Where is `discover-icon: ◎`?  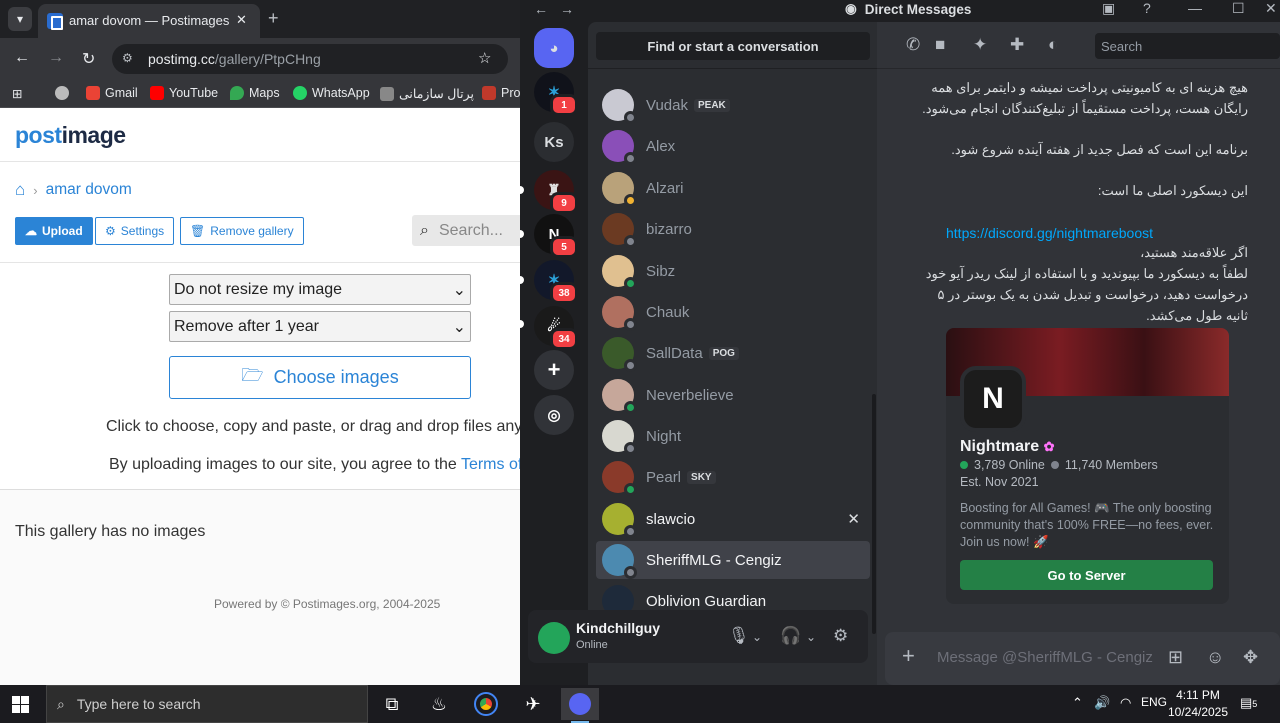
discover-icon: ◎ is located at coordinates (554, 415).